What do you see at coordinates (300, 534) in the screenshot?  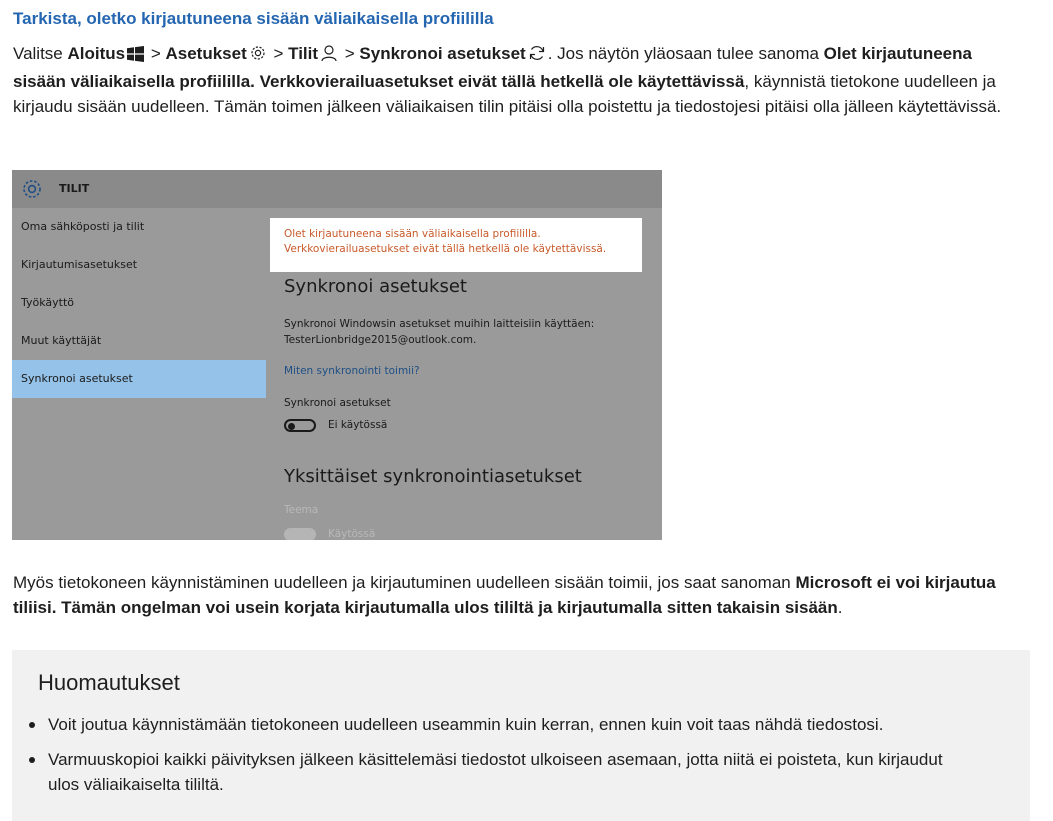 I see `theme-toggle` at bounding box center [300, 534].